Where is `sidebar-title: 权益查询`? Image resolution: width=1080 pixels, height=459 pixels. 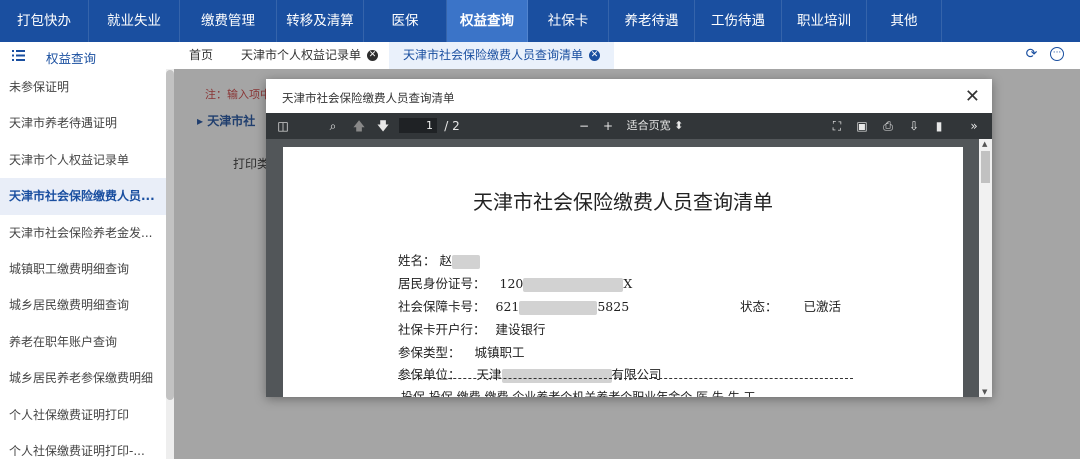
sidebar-title: 权益查询 is located at coordinates (71, 58).